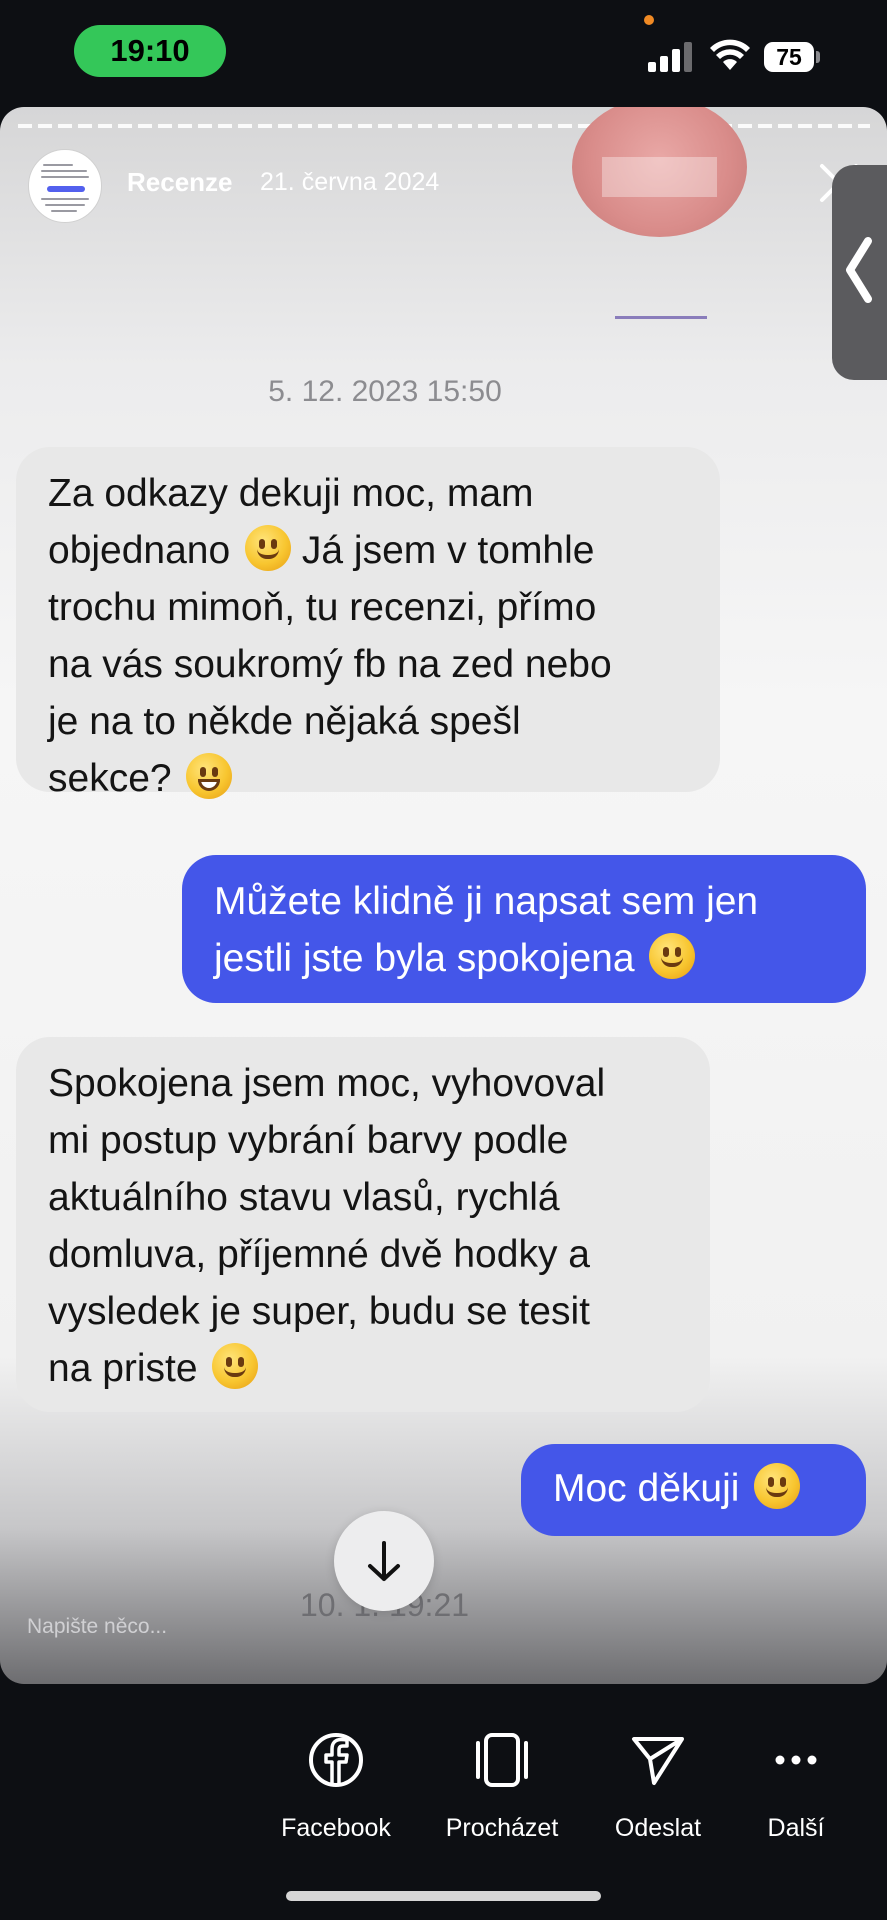 Image resolution: width=887 pixels, height=1920 pixels. Describe the element at coordinates (661, 317) in the screenshot. I see `screenshot-divider` at that location.